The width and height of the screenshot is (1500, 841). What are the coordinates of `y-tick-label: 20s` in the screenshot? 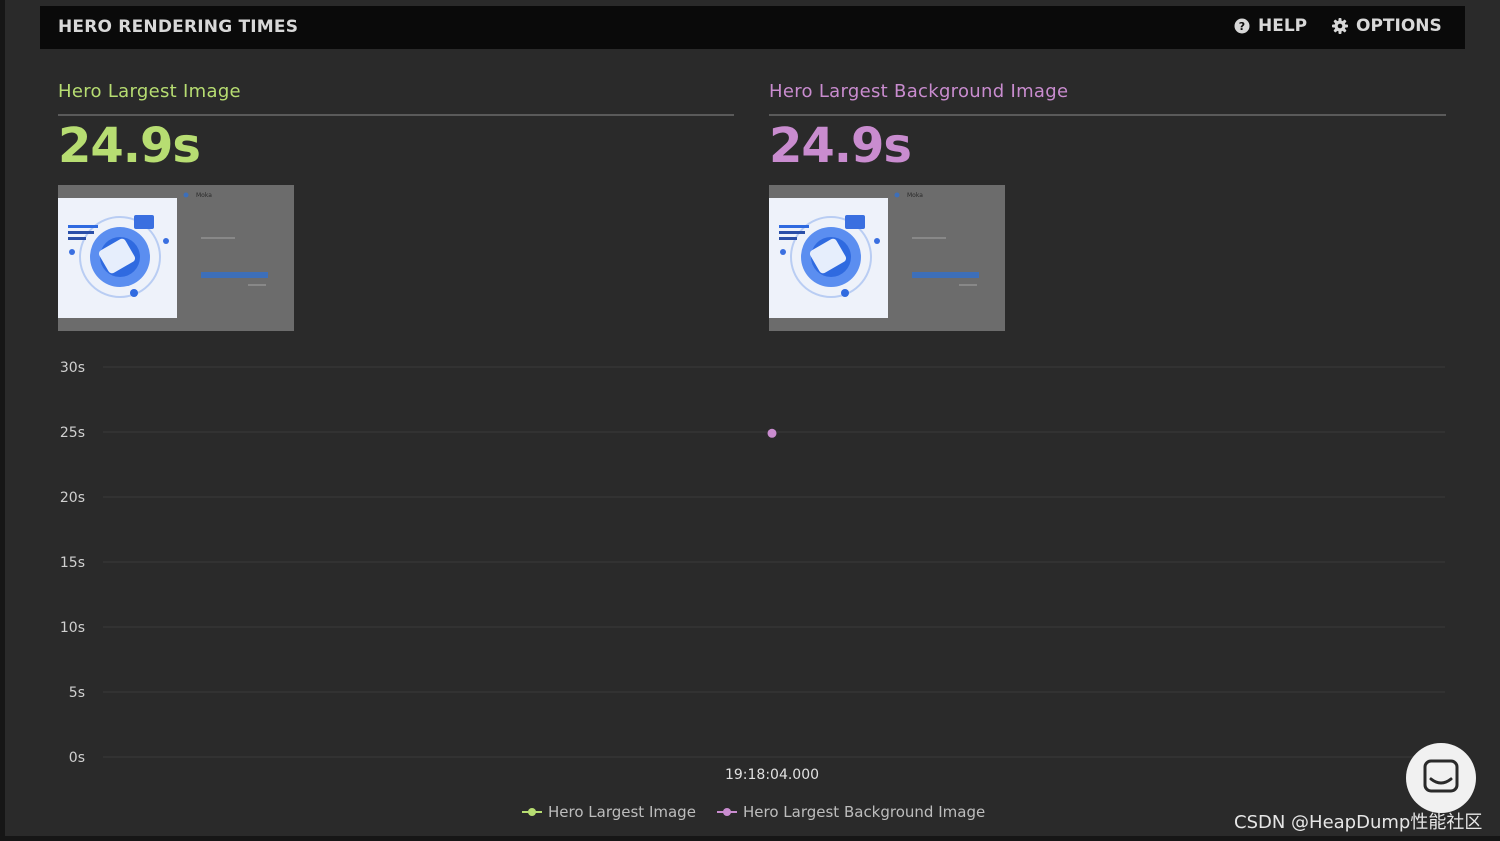 It's located at (72, 498).